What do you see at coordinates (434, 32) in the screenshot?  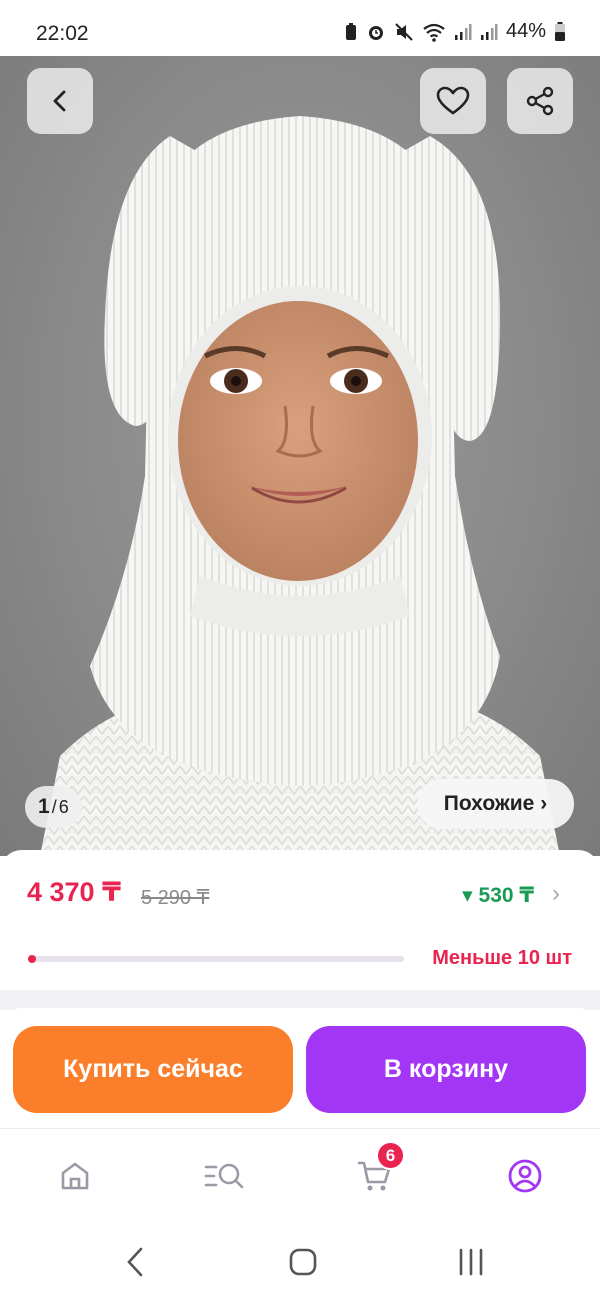 I see `wifi-icon` at bounding box center [434, 32].